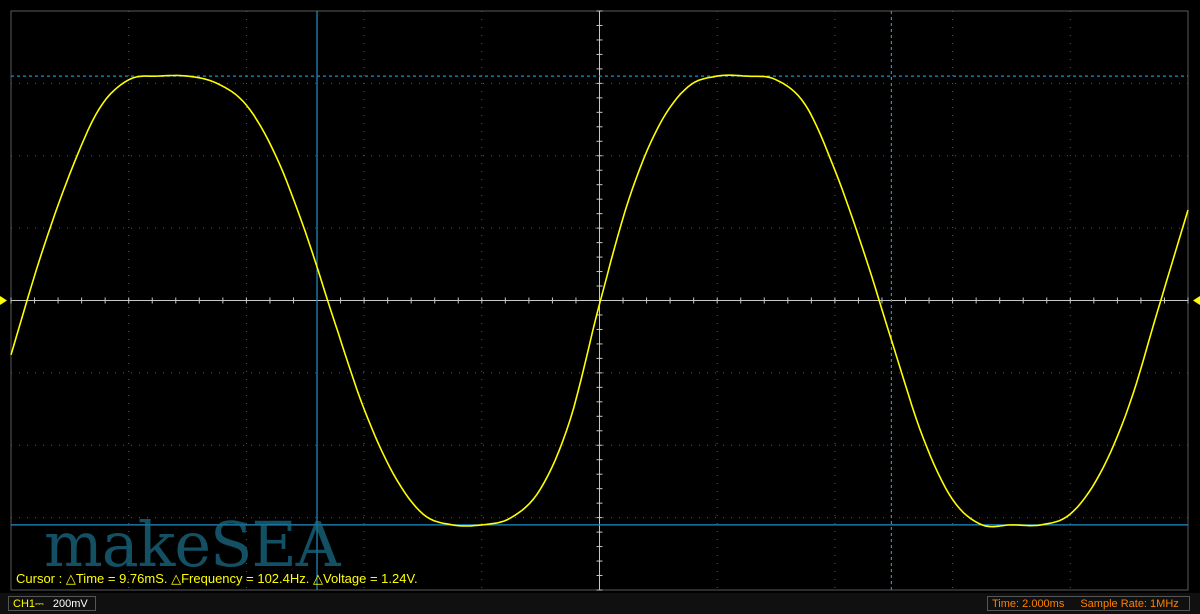 The image size is (1200, 614). I want to click on volts-per-div: 200mV, so click(70, 604).